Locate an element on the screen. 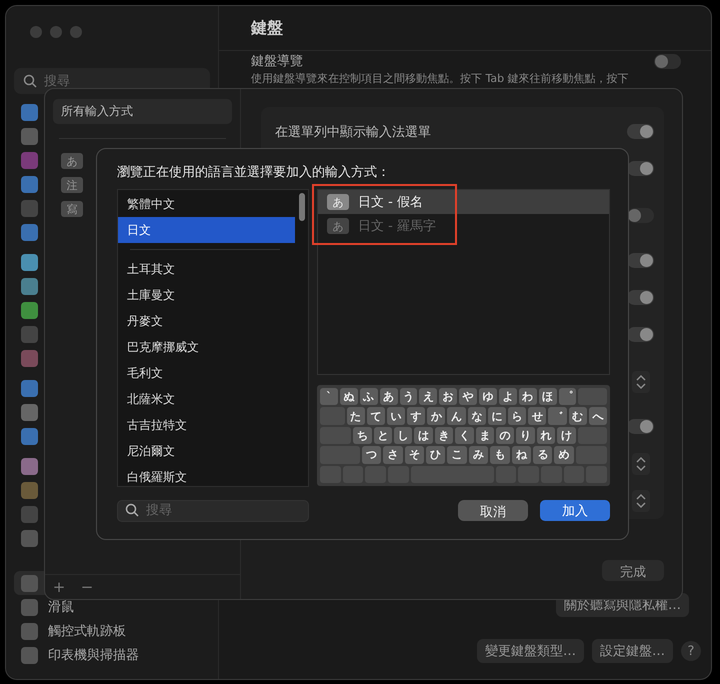 The image size is (720, 684). setting-label: 在選單列中顯示輸入法選單 is located at coordinates (353, 132).